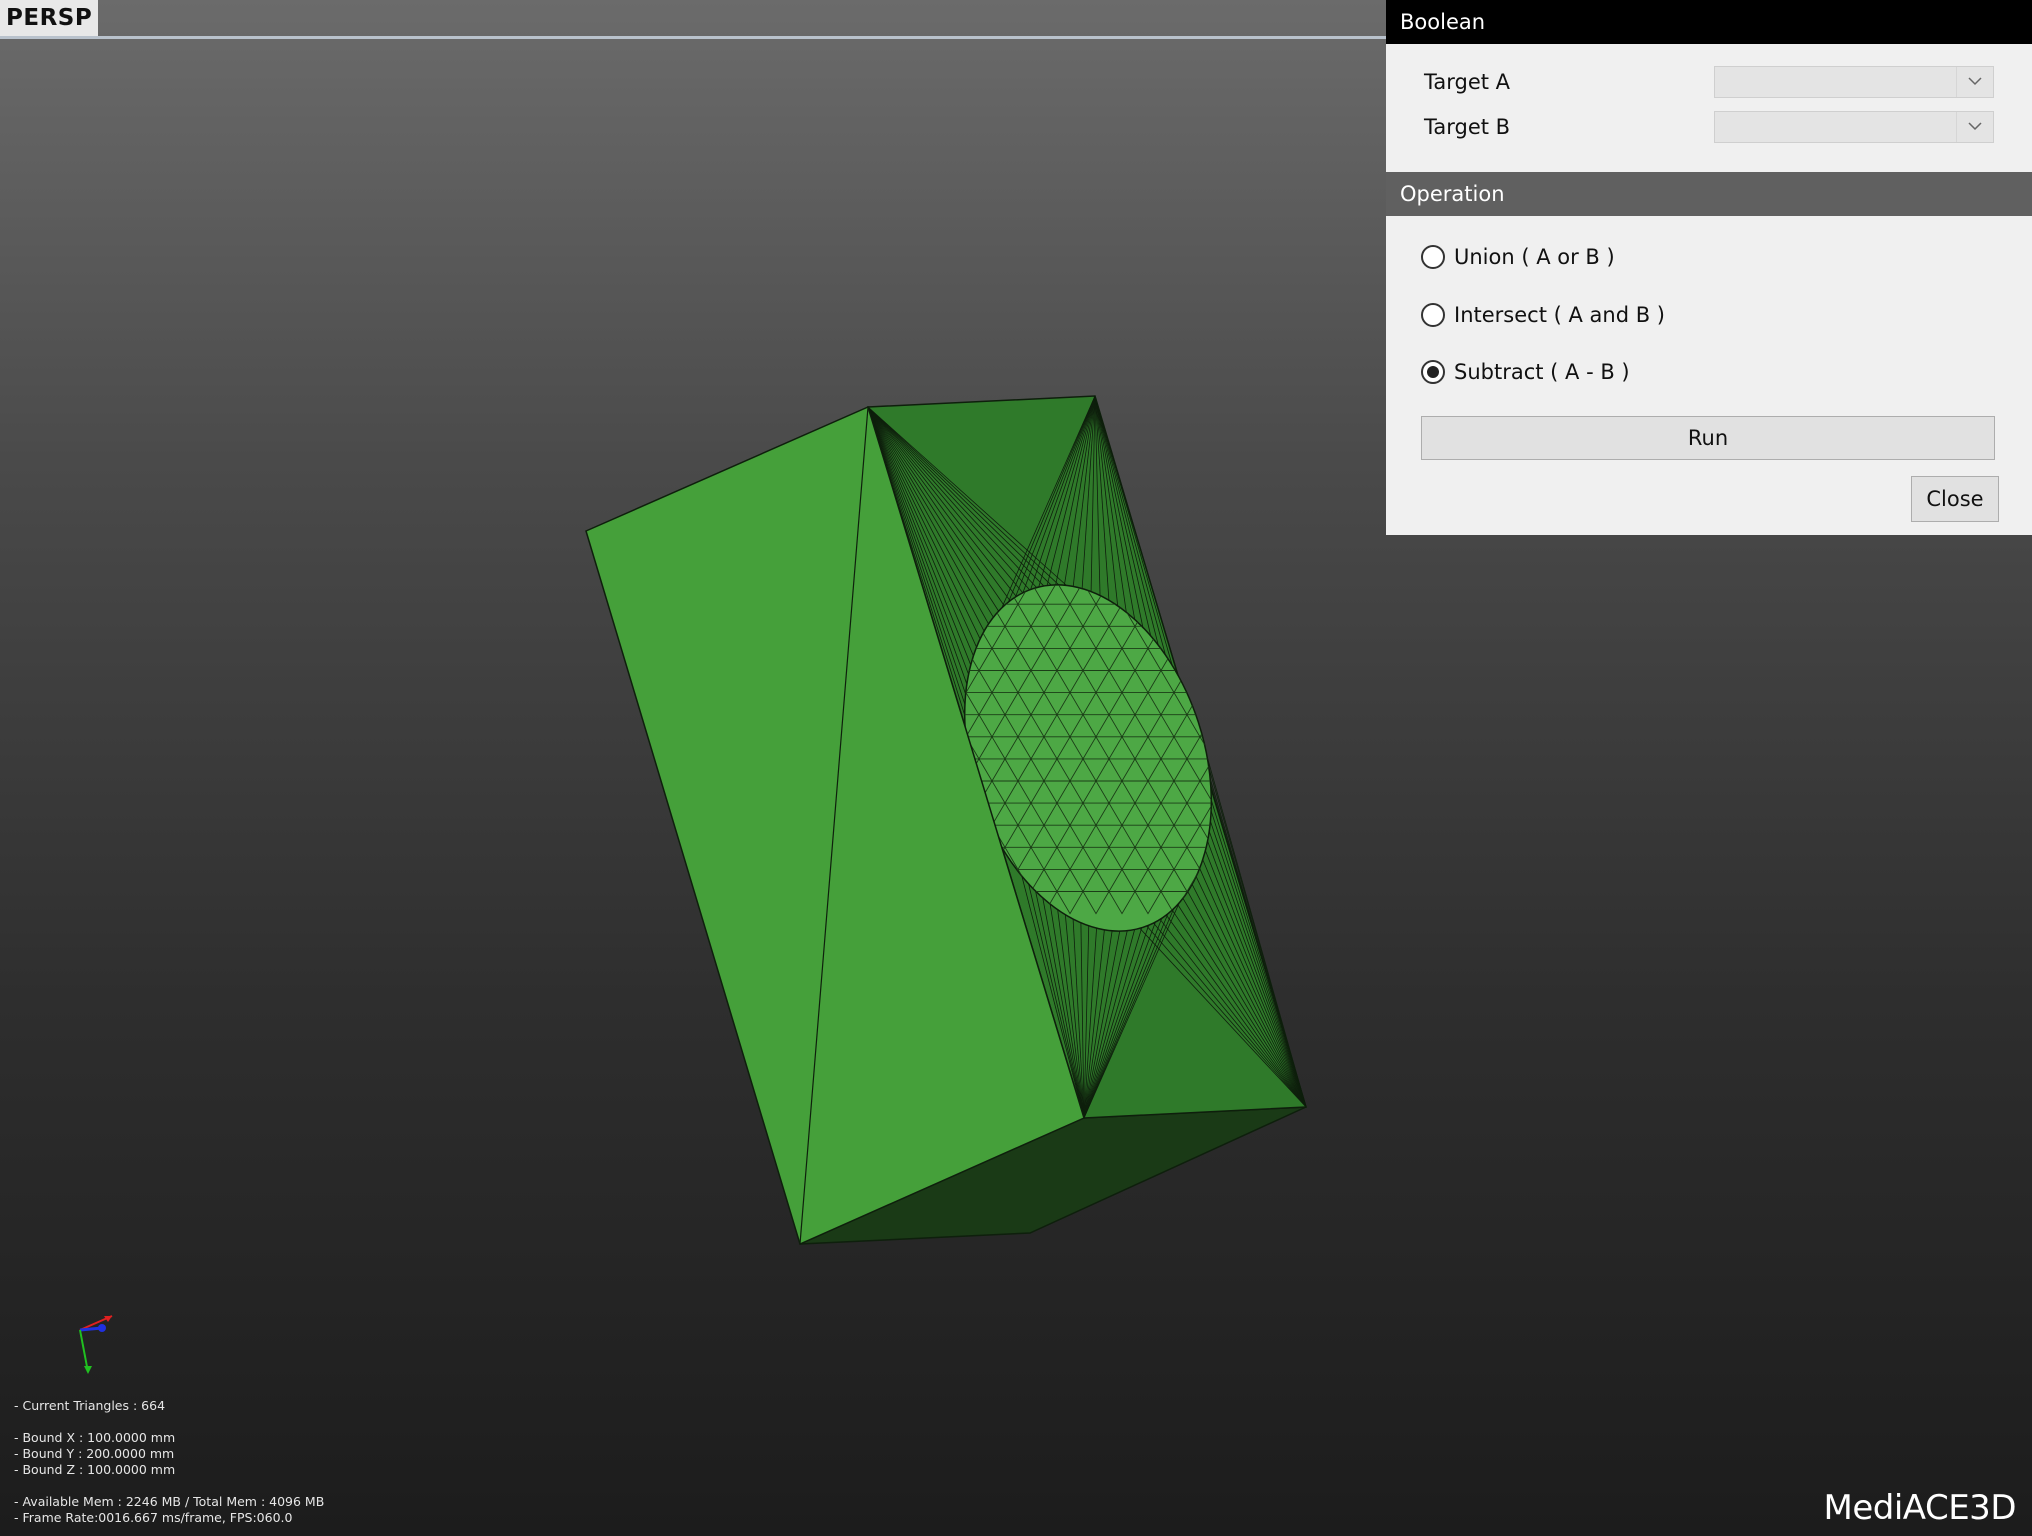 This screenshot has height=1536, width=2032. What do you see at coordinates (1433, 257) in the screenshot?
I see `radio-union-button` at bounding box center [1433, 257].